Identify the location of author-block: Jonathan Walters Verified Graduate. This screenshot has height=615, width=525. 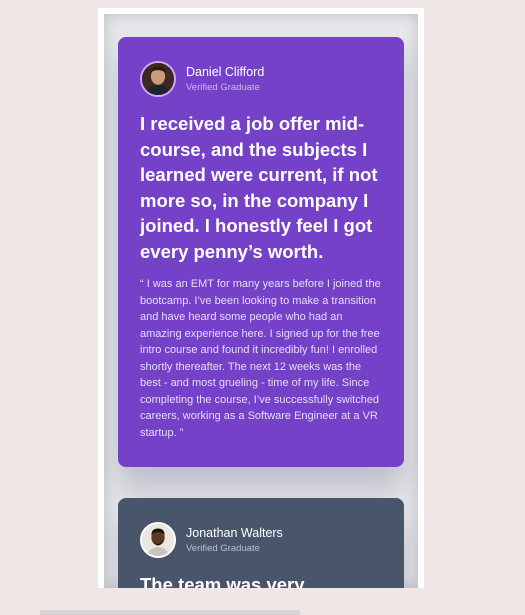
(261, 540).